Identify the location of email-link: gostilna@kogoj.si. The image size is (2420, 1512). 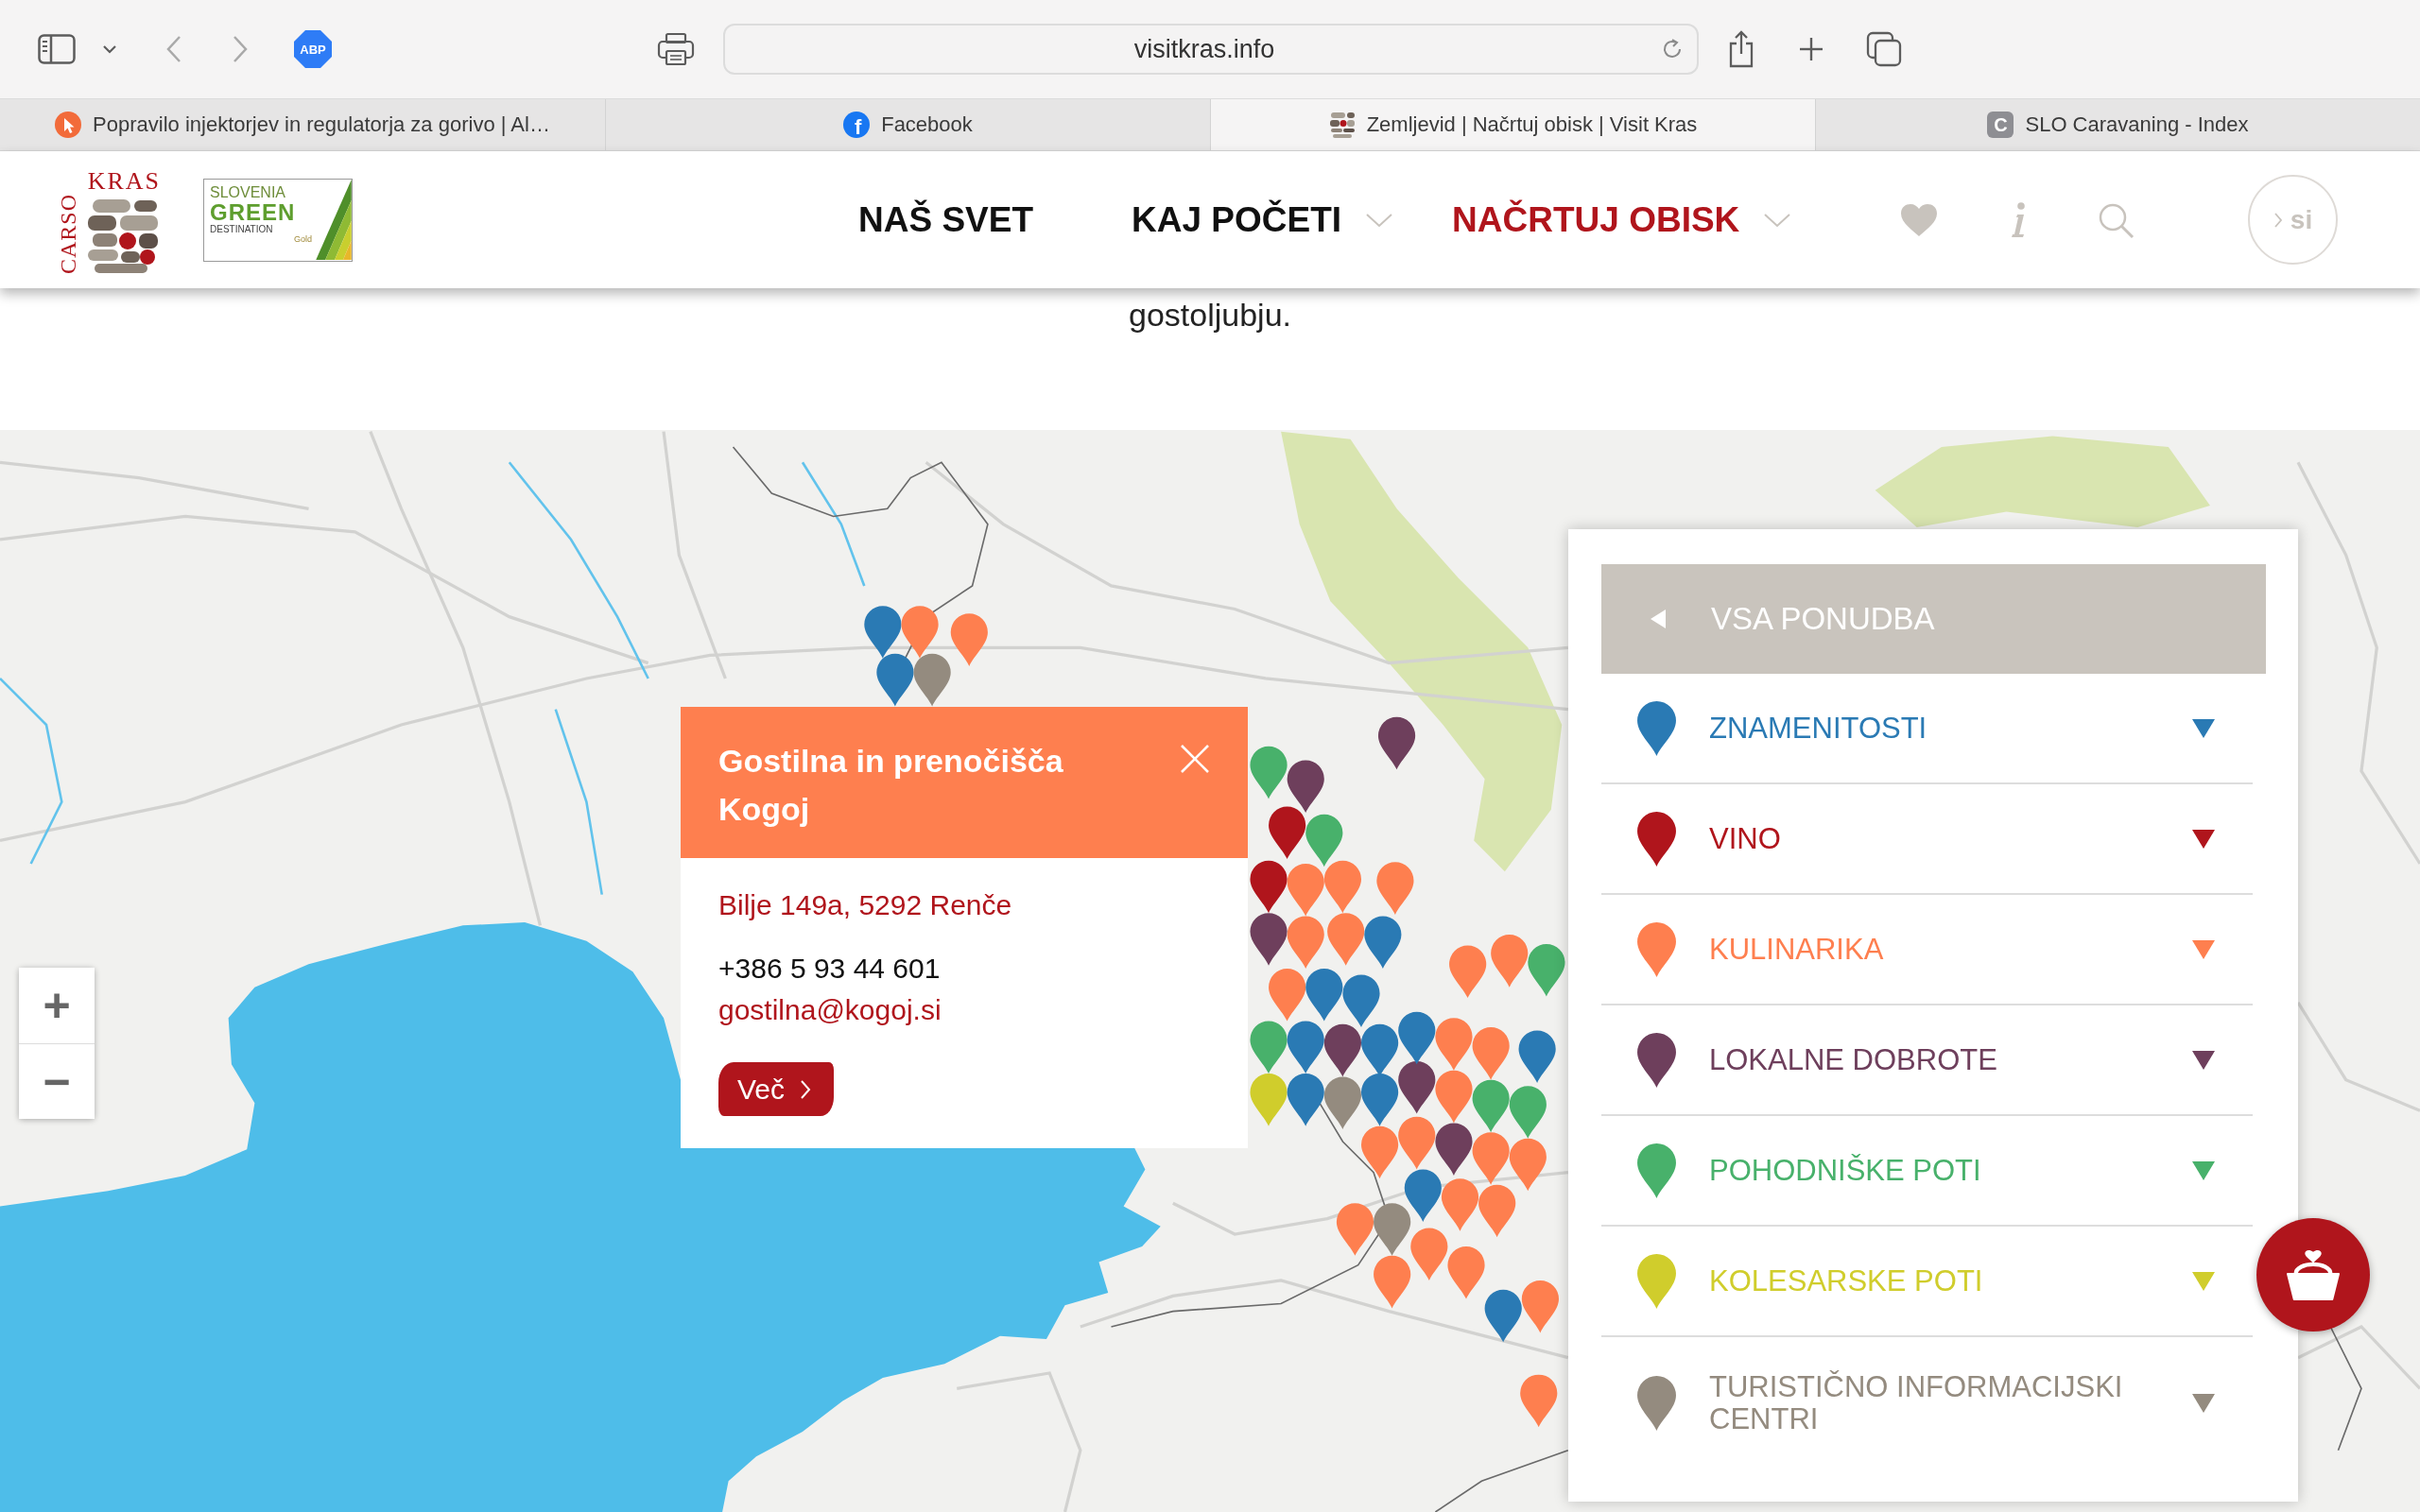
(830, 1010).